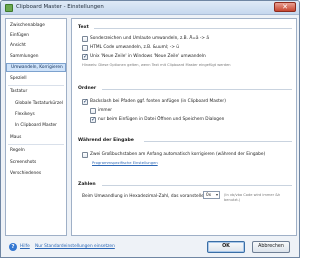 The image size is (320, 258). What do you see at coordinates (36, 103) in the screenshot?
I see `nav-item-globale-tastaturkuerzel: Globale Tastaturkürzel` at bounding box center [36, 103].